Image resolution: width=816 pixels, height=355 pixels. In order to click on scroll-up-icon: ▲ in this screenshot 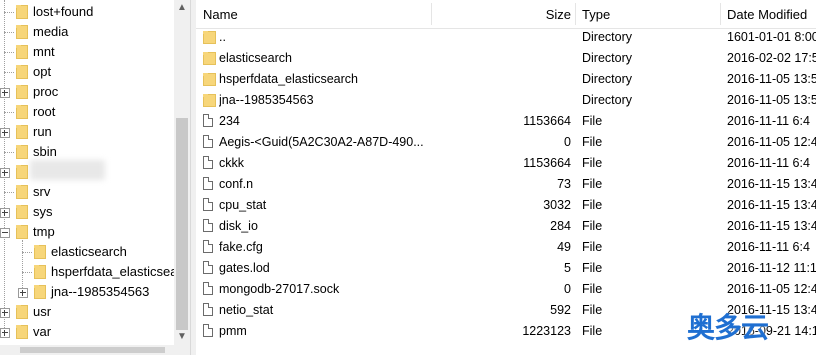, I will do `click(182, 8)`.